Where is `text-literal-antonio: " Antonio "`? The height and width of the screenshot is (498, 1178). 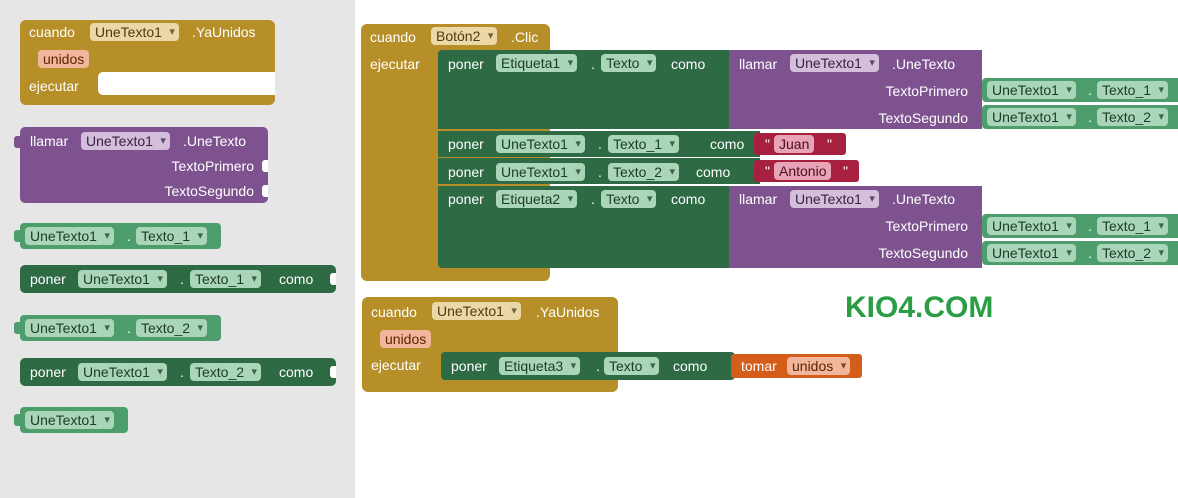
text-literal-antonio: " Antonio " is located at coordinates (806, 171).